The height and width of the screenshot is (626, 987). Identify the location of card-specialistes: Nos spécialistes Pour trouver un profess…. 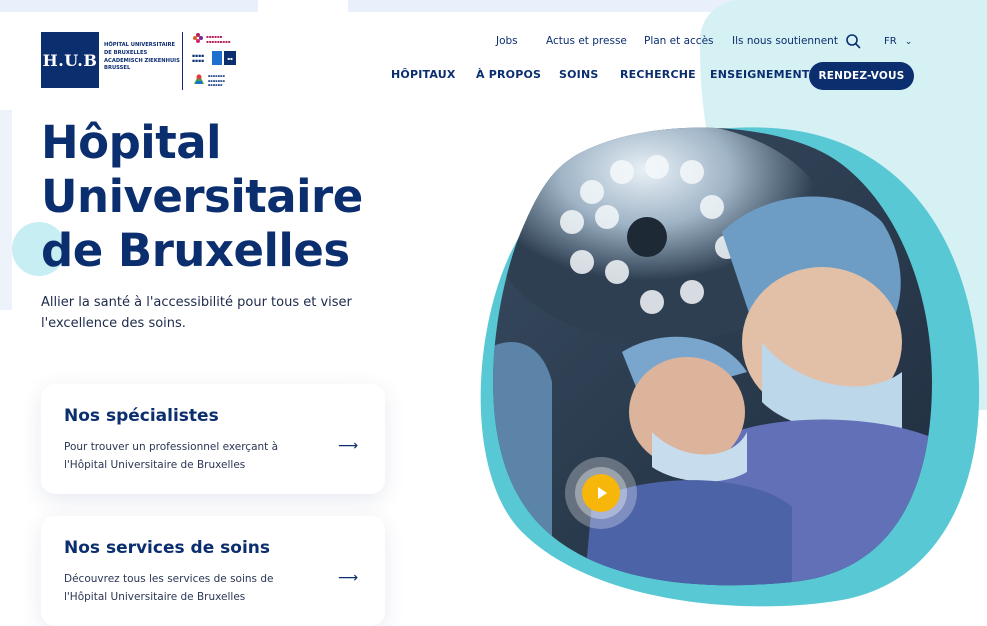
(213, 439).